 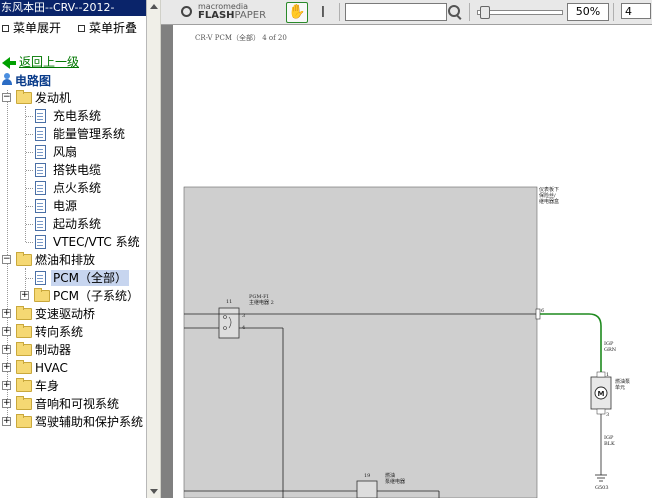 What do you see at coordinates (90, 278) in the screenshot?
I see `tree-item-label: PCM（全部）` at bounding box center [90, 278].